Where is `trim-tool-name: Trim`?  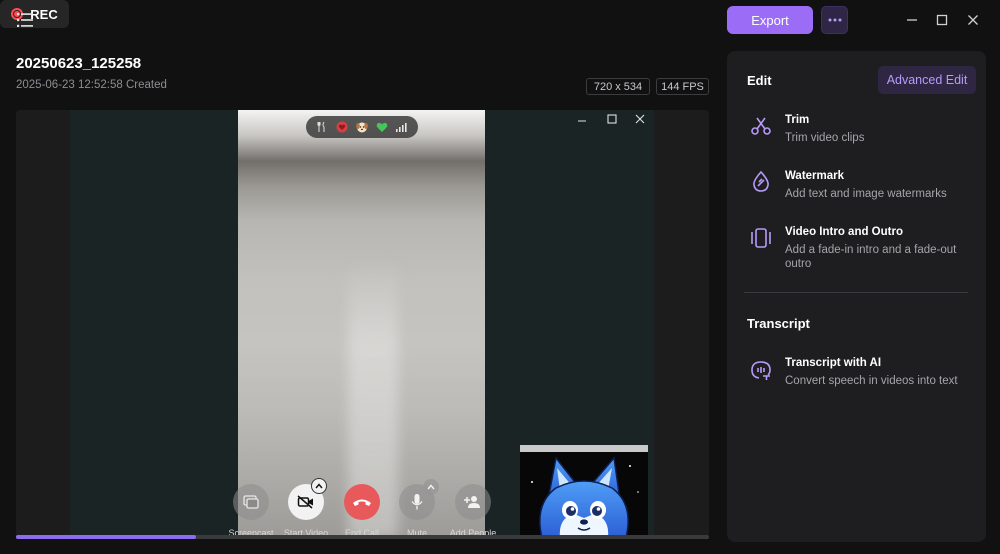 trim-tool-name: Trim is located at coordinates (797, 120).